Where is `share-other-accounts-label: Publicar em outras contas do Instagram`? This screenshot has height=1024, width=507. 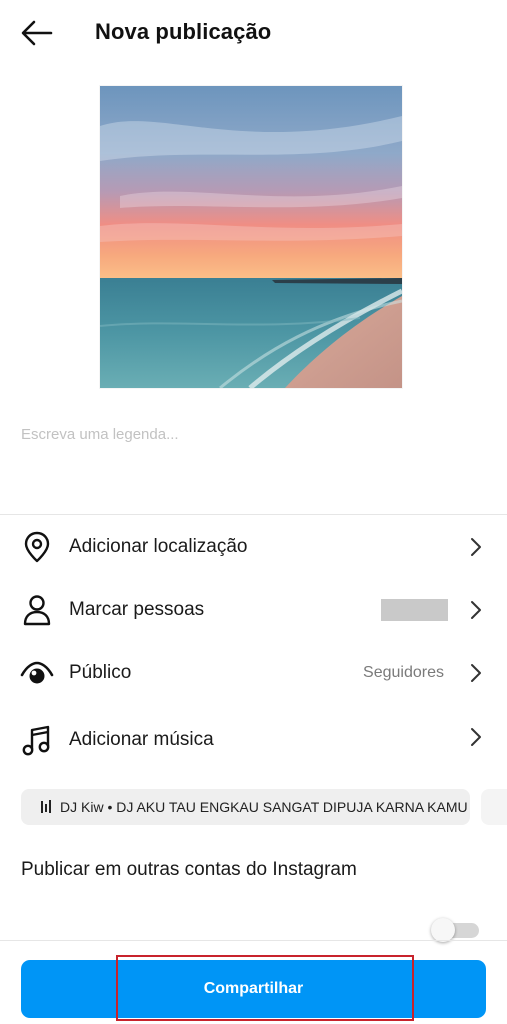 share-other-accounts-label: Publicar em outras contas do Instagram is located at coordinates (189, 869).